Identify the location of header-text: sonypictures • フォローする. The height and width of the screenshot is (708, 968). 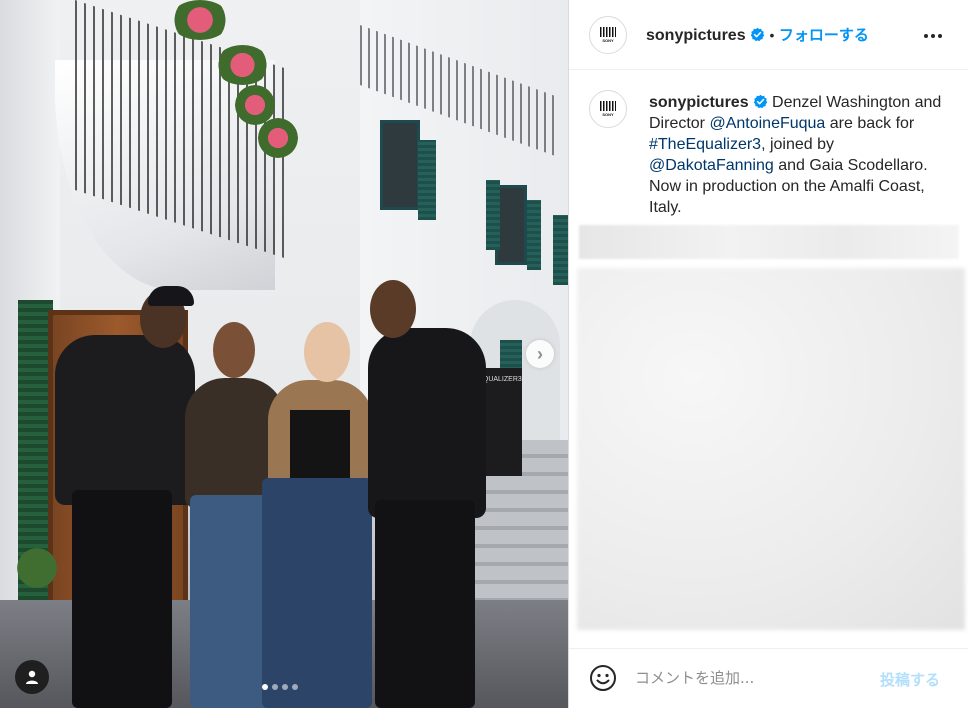
(757, 34).